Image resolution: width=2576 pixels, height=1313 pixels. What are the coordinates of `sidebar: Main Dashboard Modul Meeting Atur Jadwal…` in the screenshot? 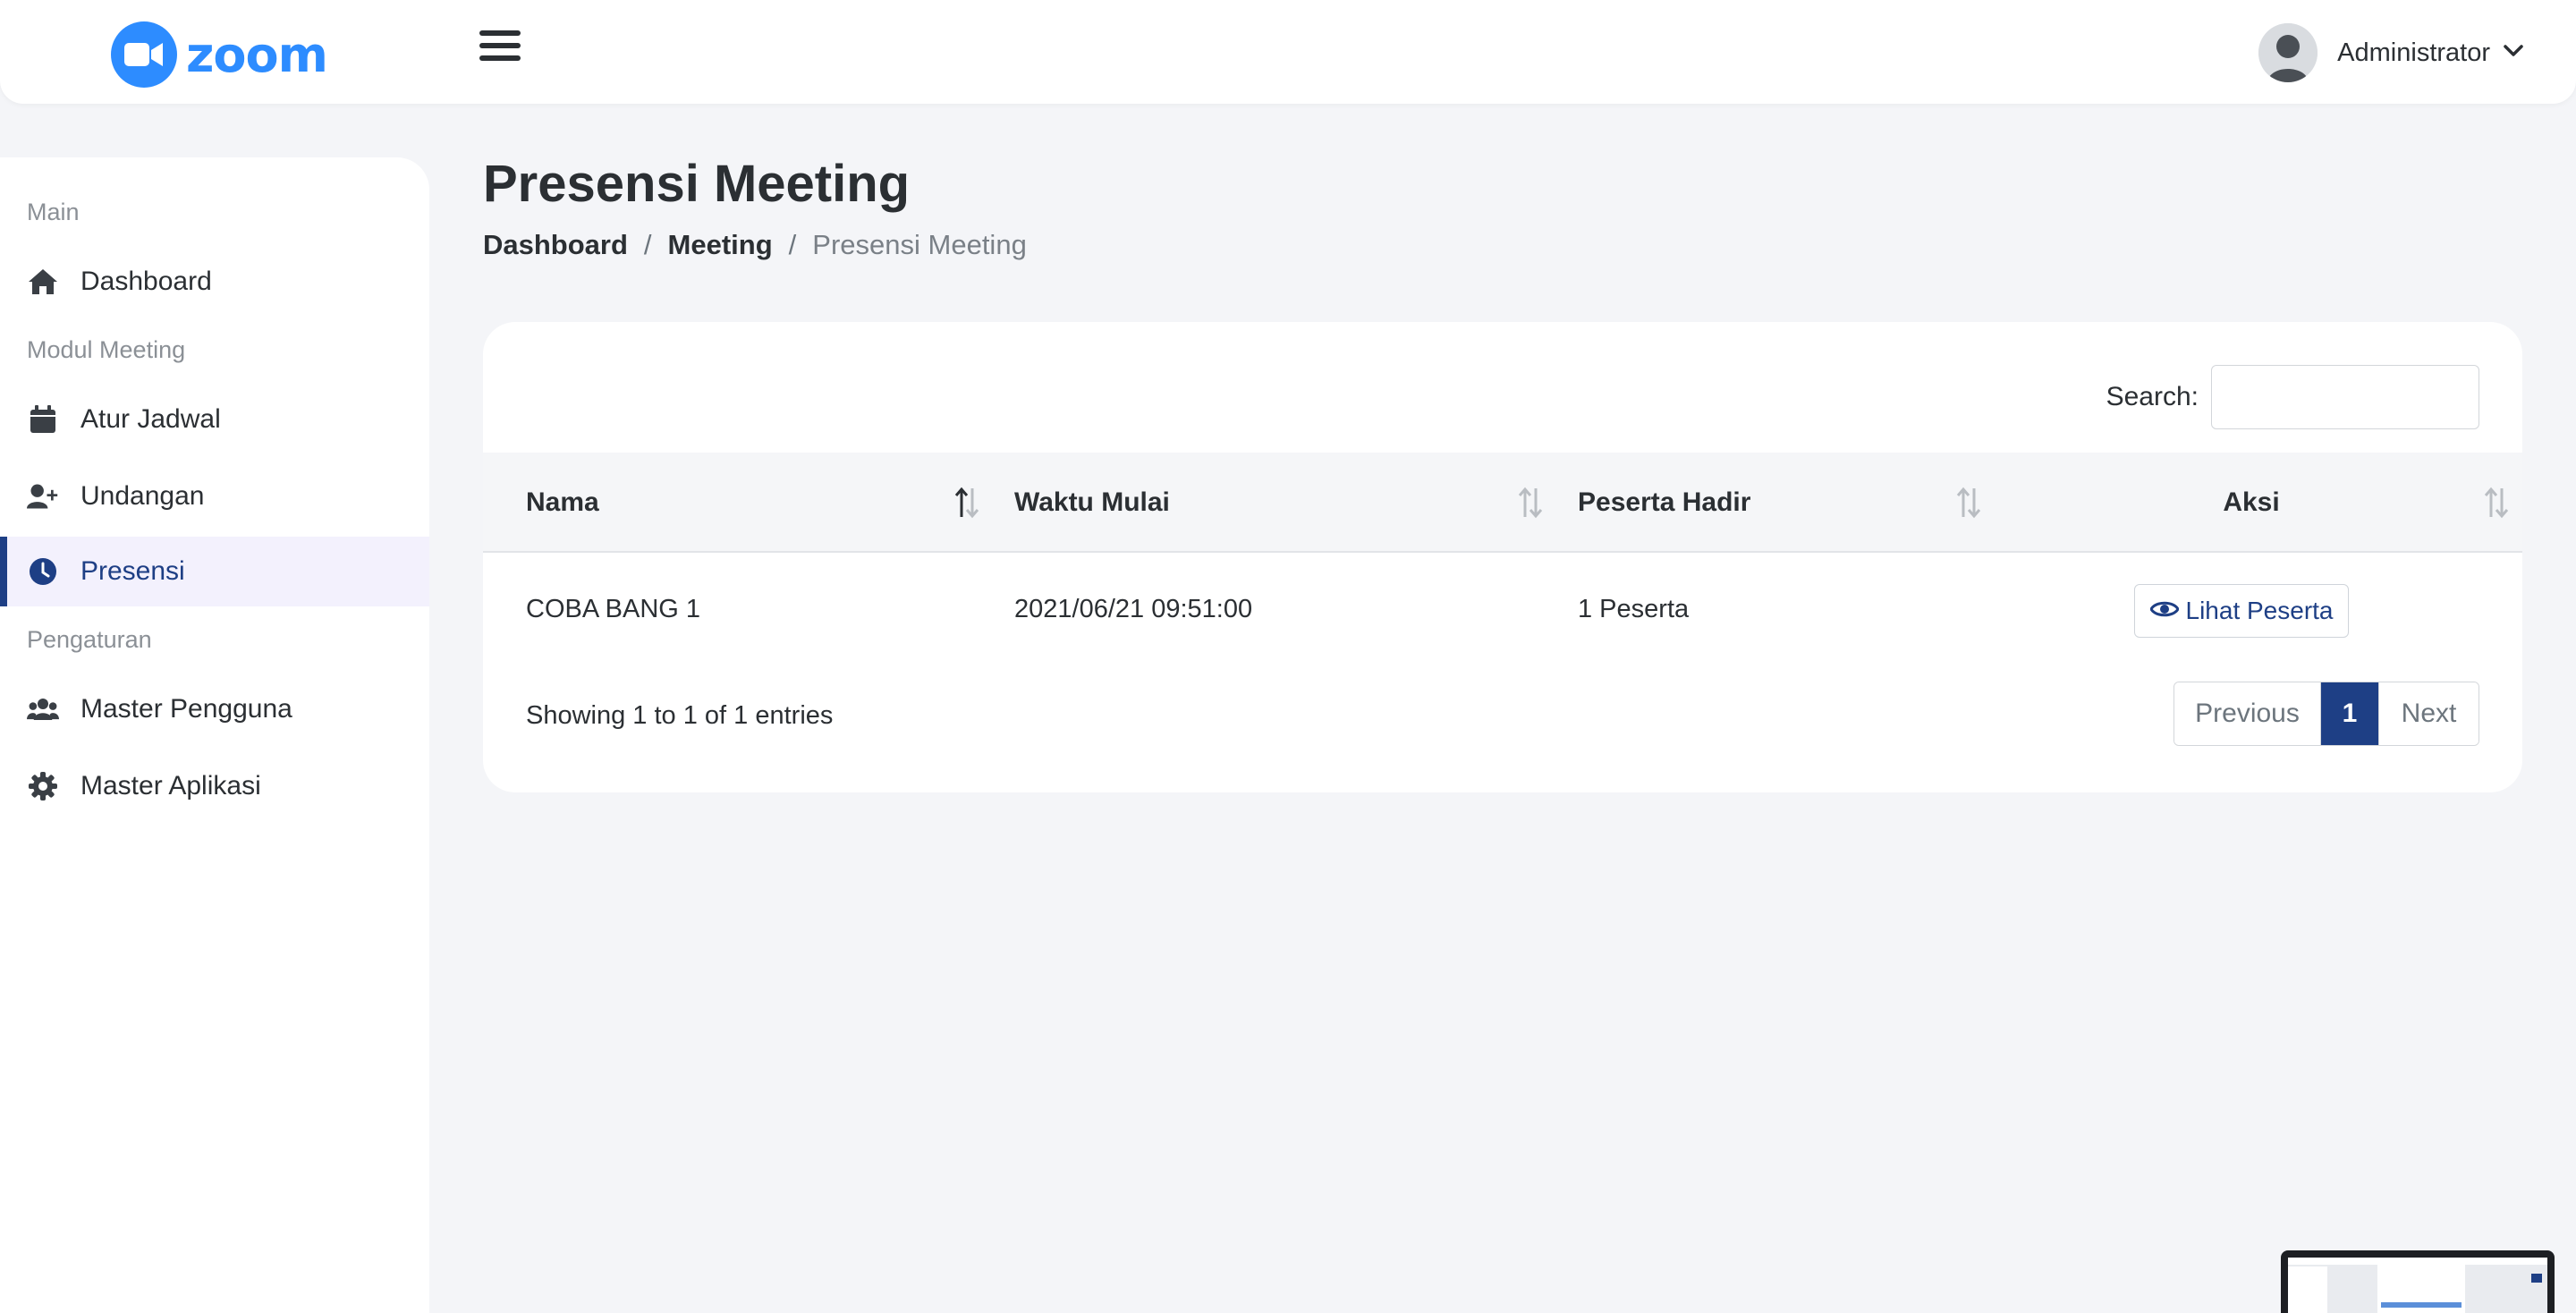 It's located at (214, 735).